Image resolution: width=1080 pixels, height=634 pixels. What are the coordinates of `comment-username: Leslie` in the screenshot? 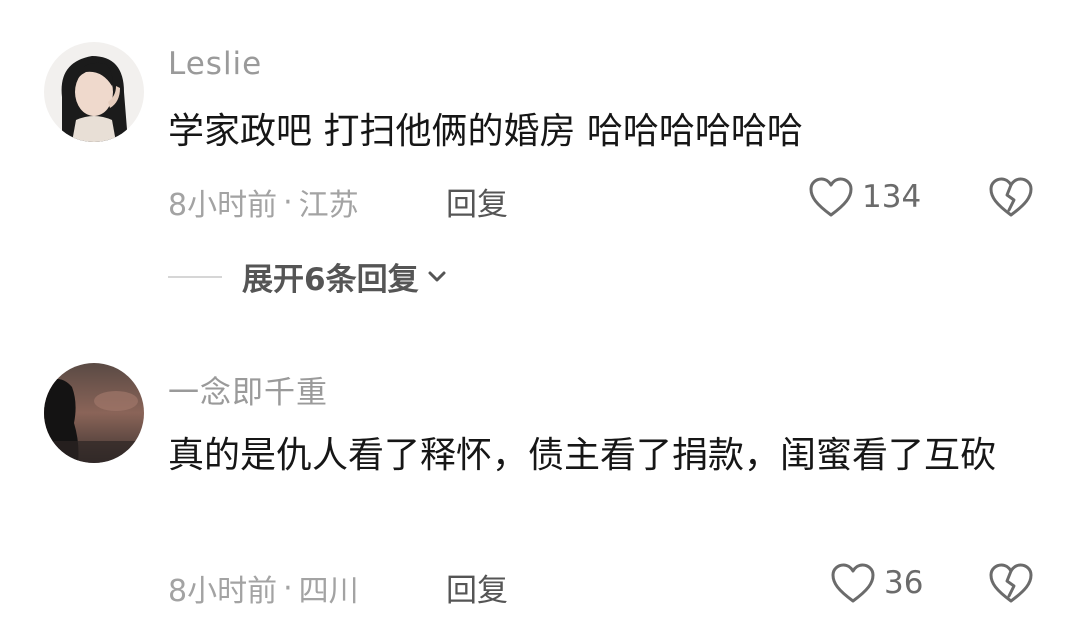 It's located at (215, 64).